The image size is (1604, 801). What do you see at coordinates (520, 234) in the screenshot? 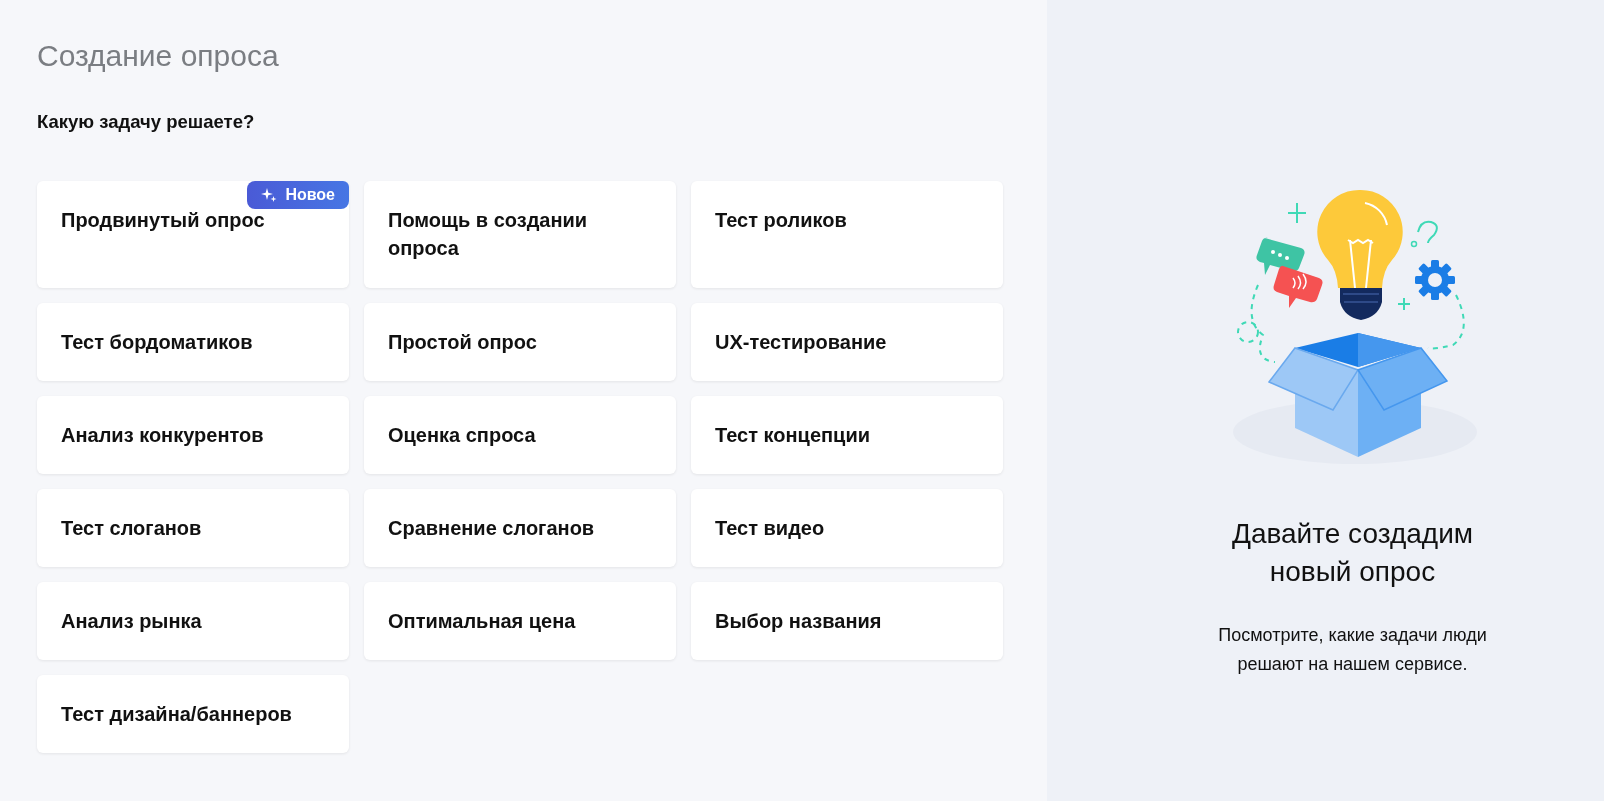
I see `task-card: Помощь в создании опроса` at bounding box center [520, 234].